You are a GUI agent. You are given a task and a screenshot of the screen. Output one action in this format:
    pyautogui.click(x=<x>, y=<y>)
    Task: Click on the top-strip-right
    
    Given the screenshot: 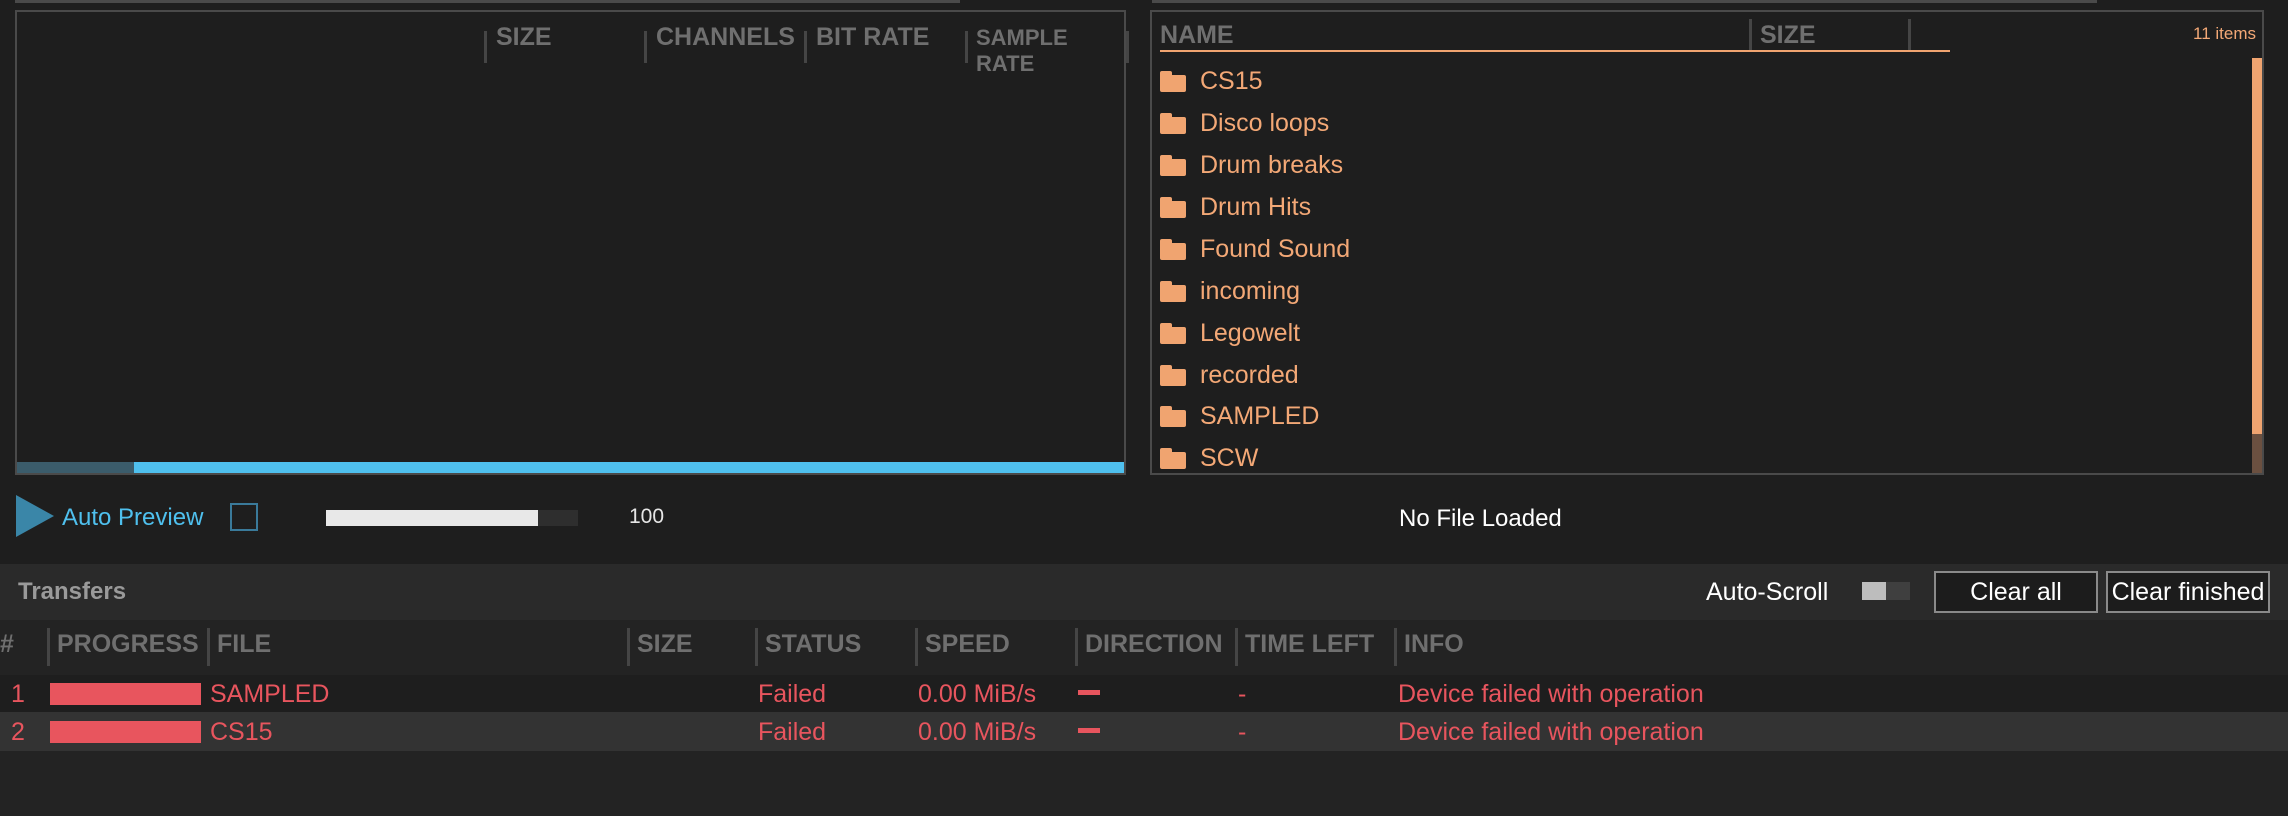 What is the action you would take?
    pyautogui.click(x=1624, y=1)
    